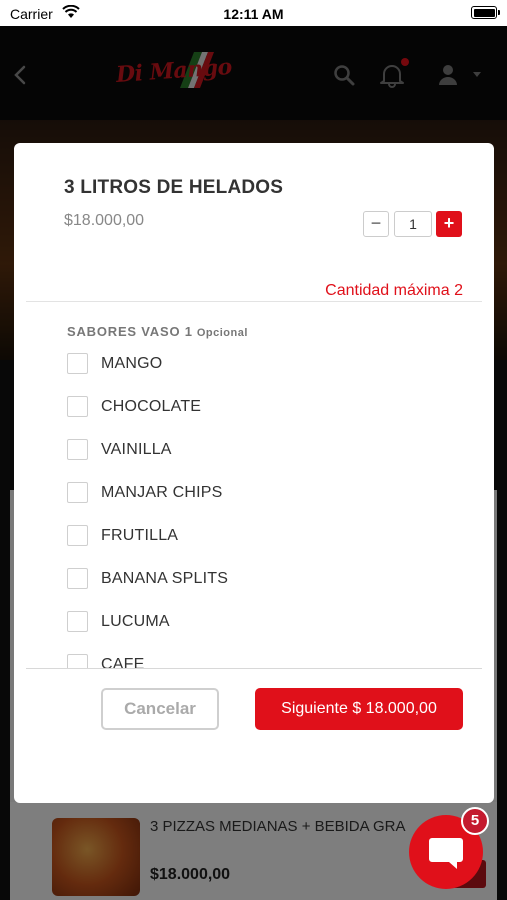  I want to click on option-item-chocolate: CHOCOLATE, so click(257, 408).